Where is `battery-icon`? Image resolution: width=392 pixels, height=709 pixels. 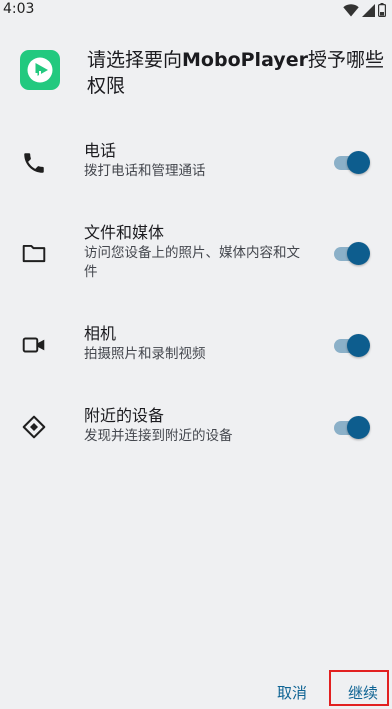 battery-icon is located at coordinates (382, 10).